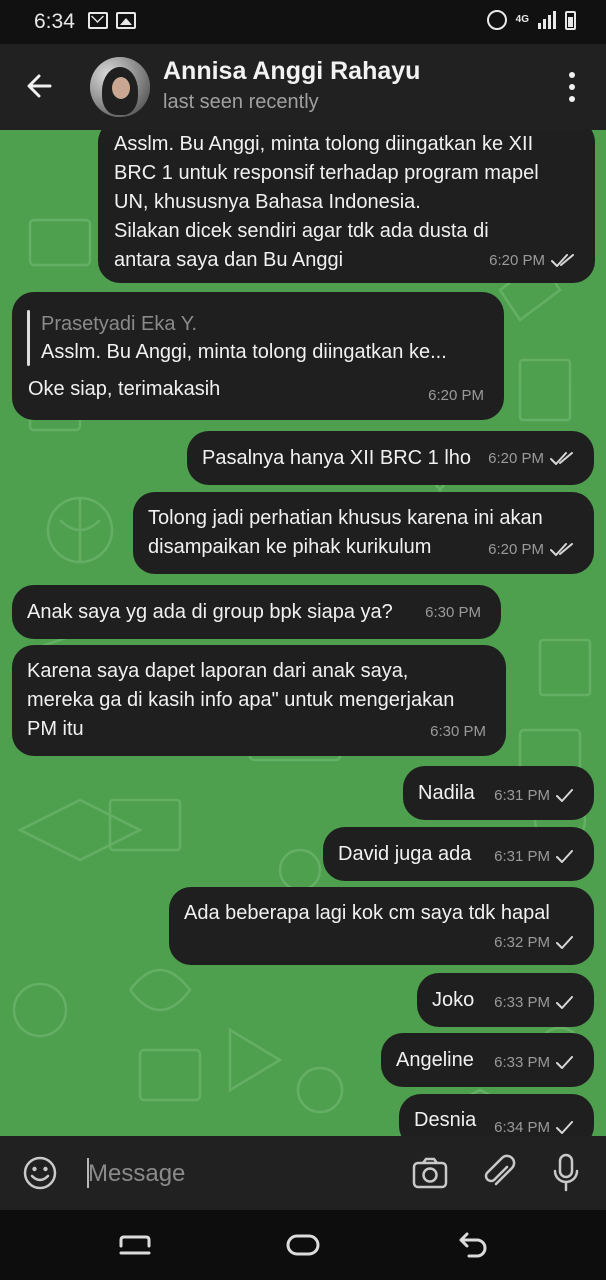  I want to click on message-line: Oke siap, terimakasih, so click(124, 389).